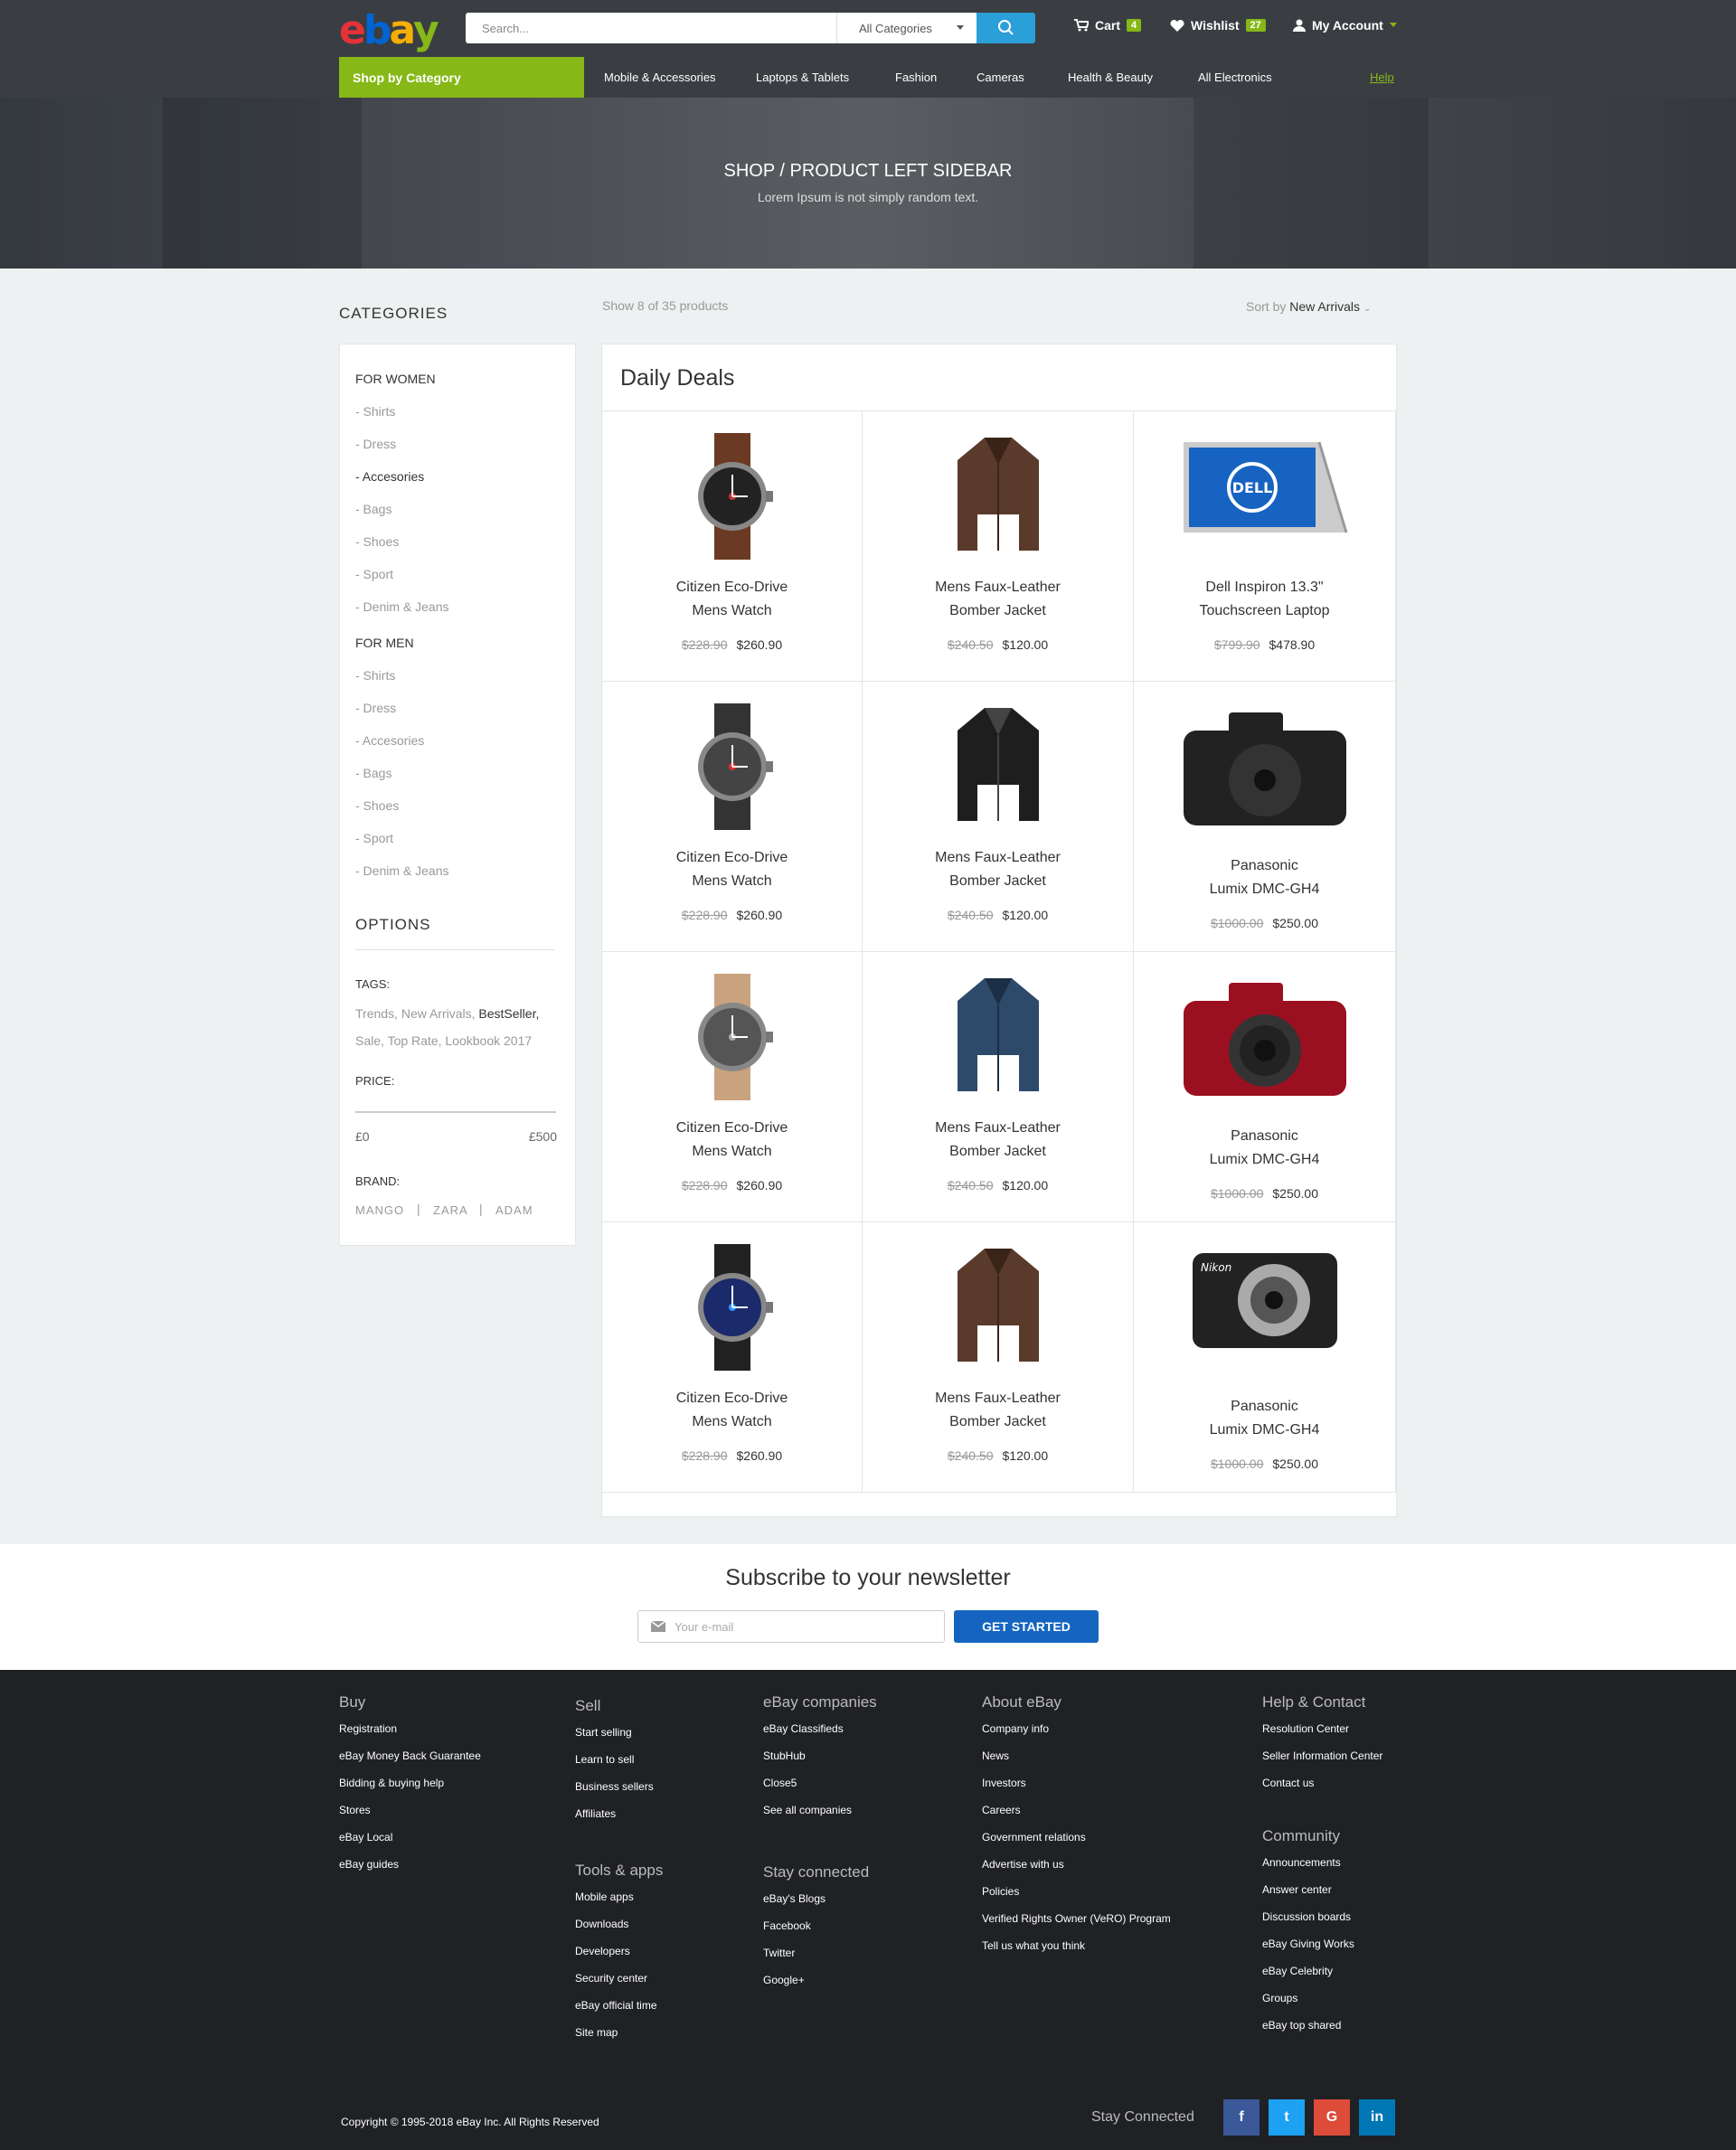 This screenshot has width=1736, height=2150. Describe the element at coordinates (1308, 306) in the screenshot. I see `sort-dropdown: Sort by New Arrivals ⌄` at that location.